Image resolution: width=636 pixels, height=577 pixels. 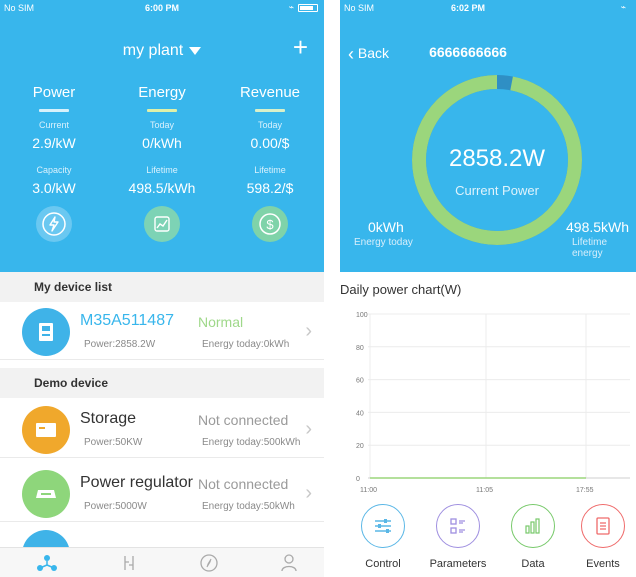 I want to click on inverter-icon, so click(x=46, y=332).